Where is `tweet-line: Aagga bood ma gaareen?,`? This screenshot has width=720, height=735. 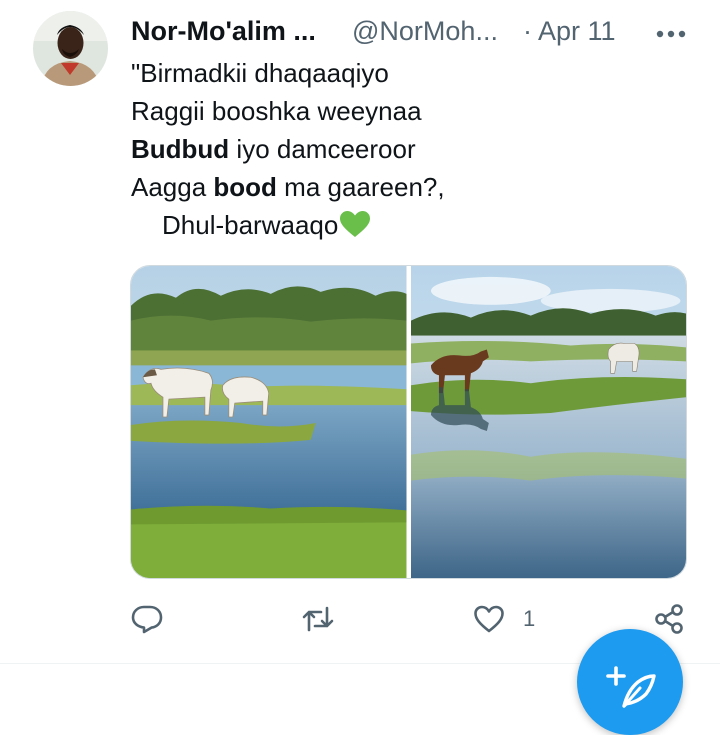 tweet-line: Aagga bood ma gaareen?, is located at coordinates (288, 187).